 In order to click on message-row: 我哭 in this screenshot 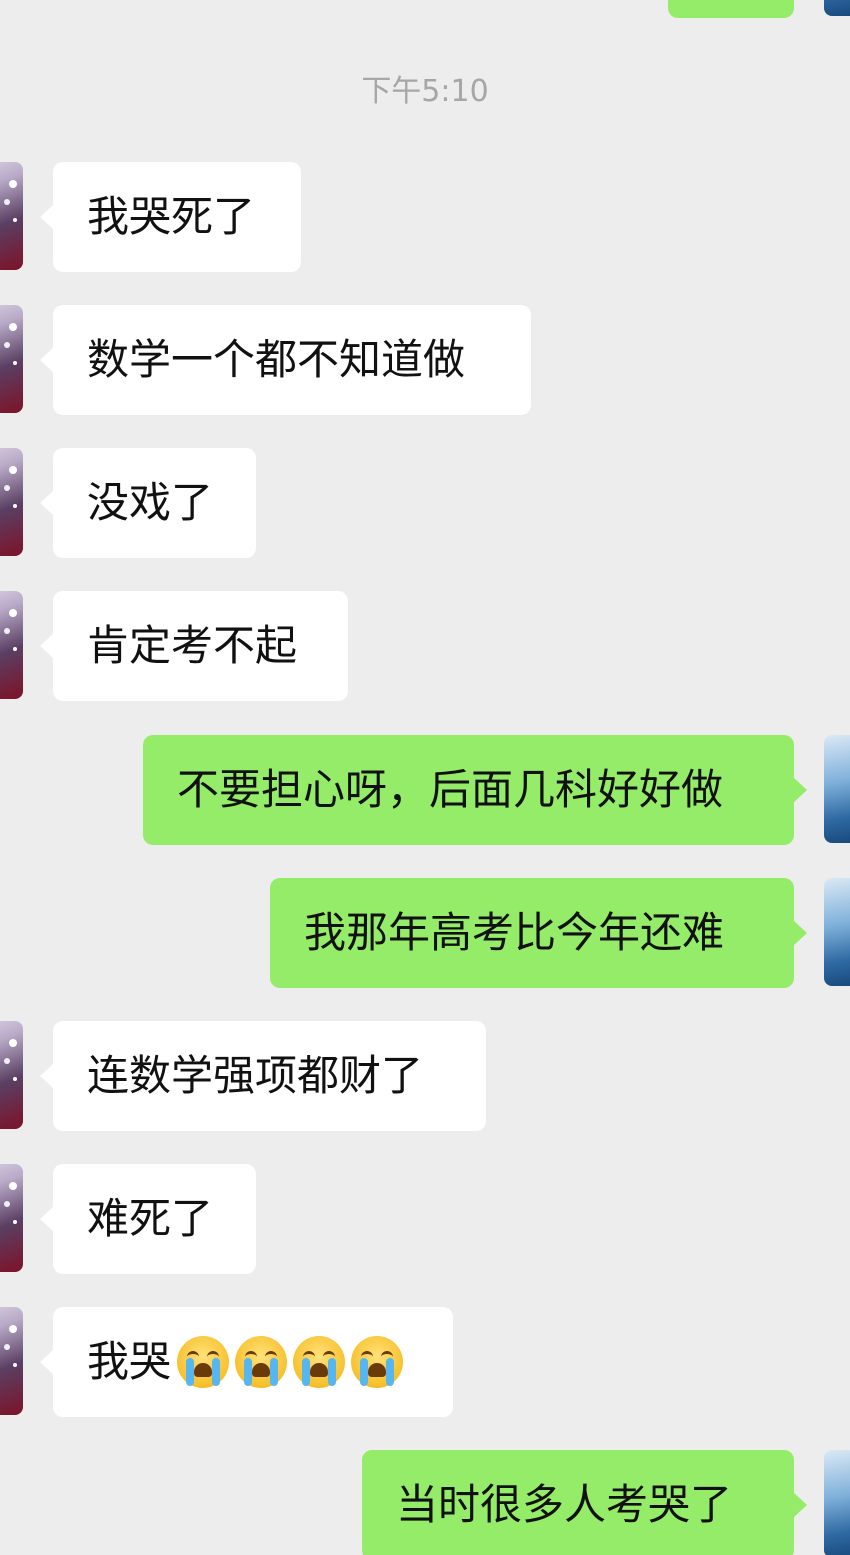, I will do `click(425, 1362)`.